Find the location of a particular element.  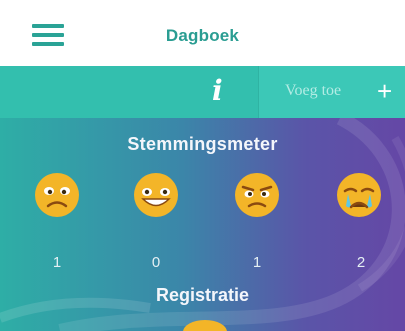

registration-heading: Registratie is located at coordinates (202, 295).